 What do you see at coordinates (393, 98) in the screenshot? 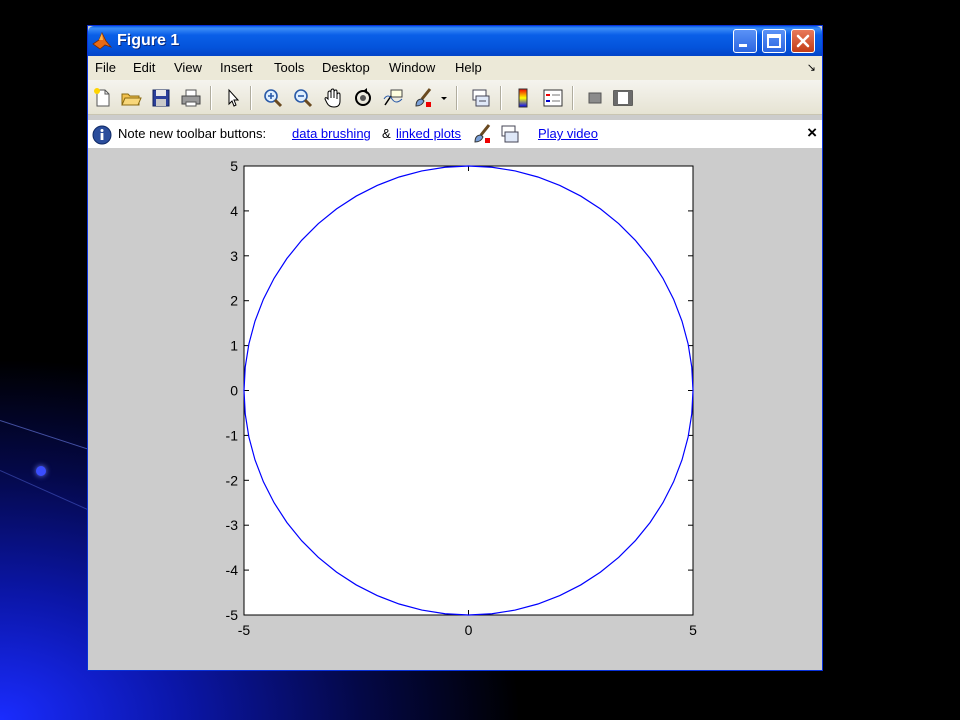
I see `data-cursor-icon` at bounding box center [393, 98].